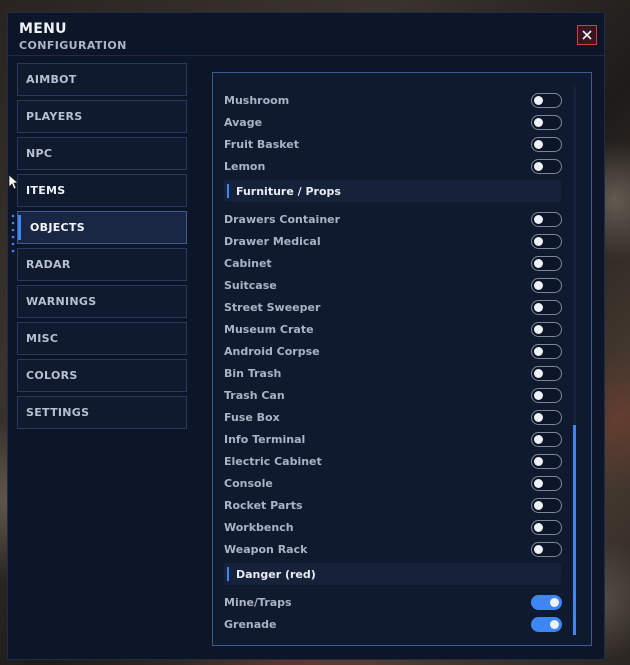 Image resolution: width=630 pixels, height=665 pixels. I want to click on section-title: Danger (red), so click(276, 574).